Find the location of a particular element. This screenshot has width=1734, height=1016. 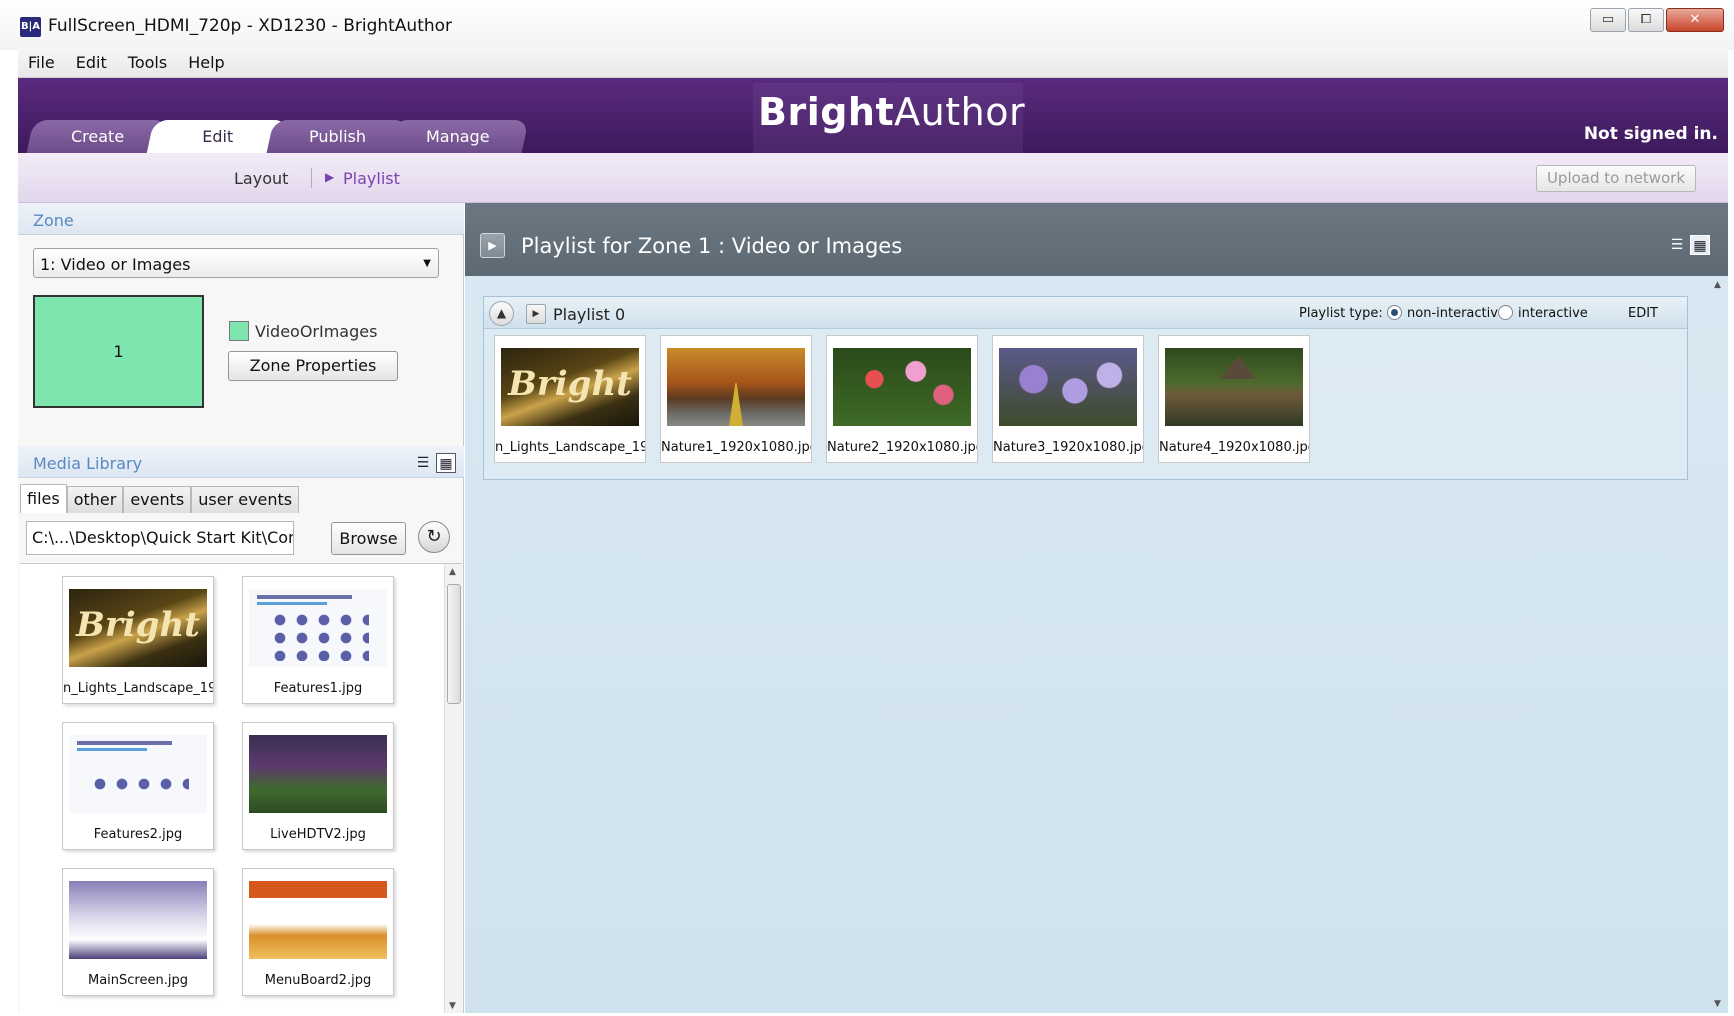

playlist-item-label: n_Lights_Landscape_1920 is located at coordinates (570, 447).